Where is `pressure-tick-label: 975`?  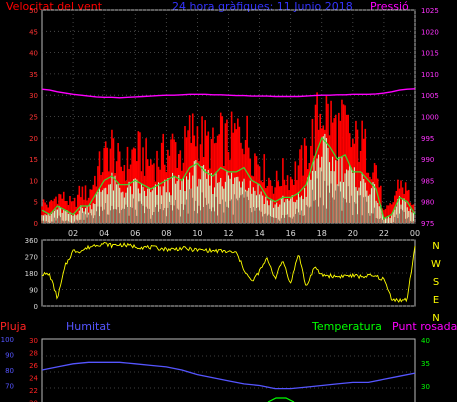
pressure-tick-label: 975 is located at coordinates (427, 224).